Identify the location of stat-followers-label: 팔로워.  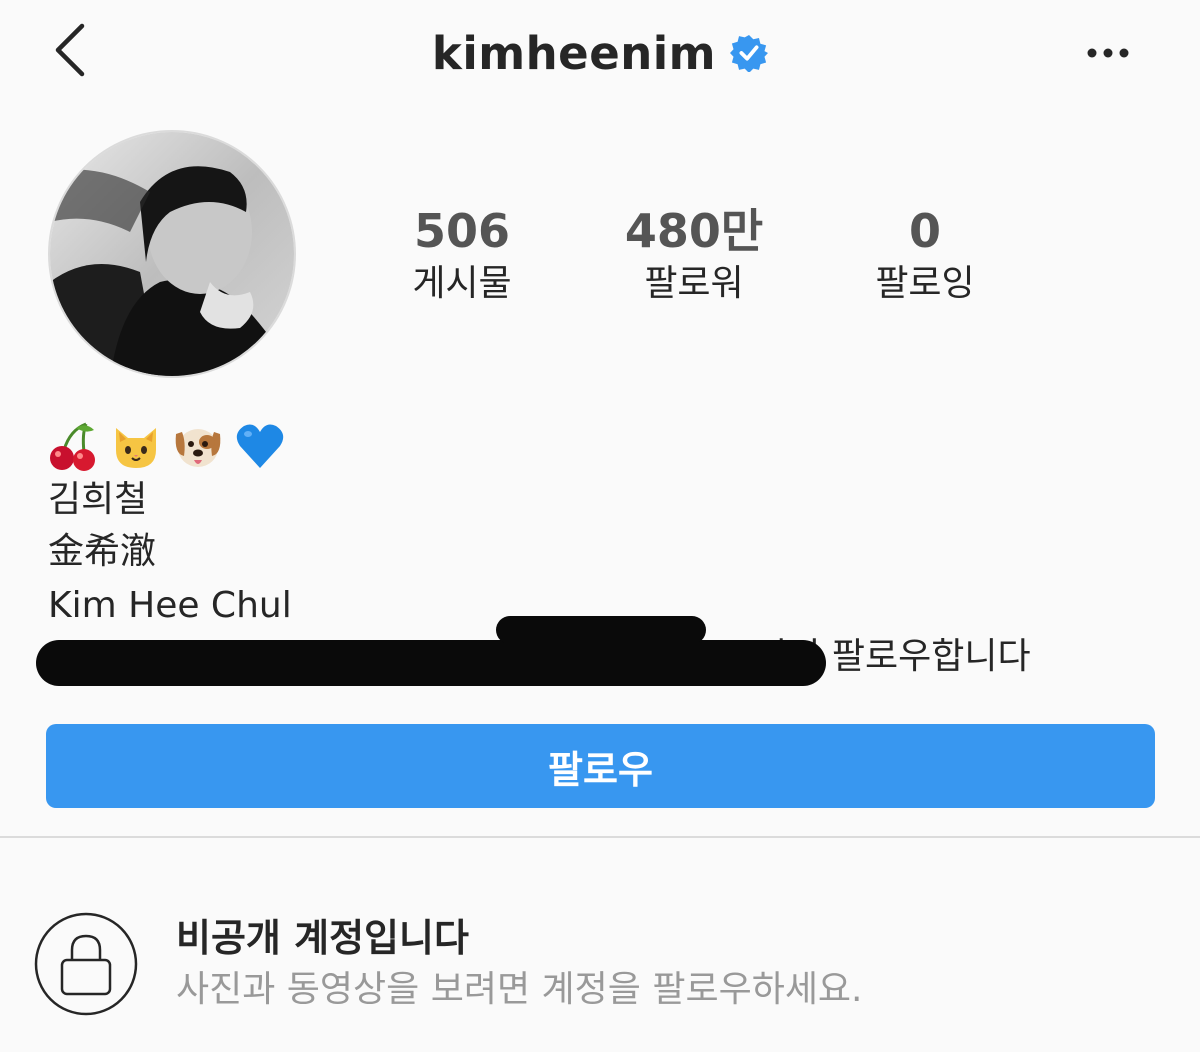
(694, 283).